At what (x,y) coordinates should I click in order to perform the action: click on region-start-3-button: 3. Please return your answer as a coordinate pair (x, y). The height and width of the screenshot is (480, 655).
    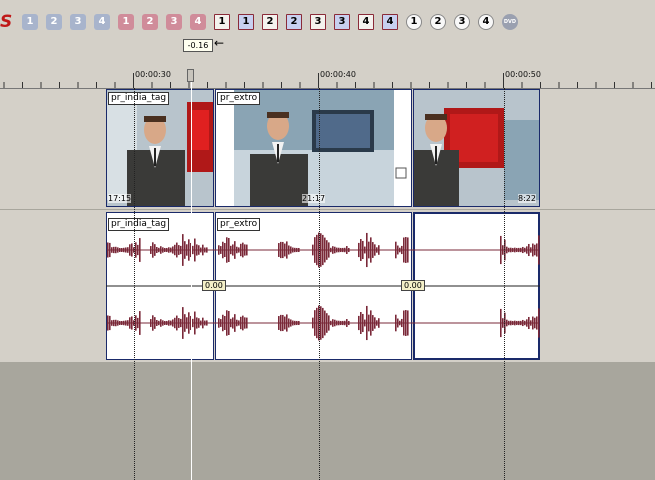
    Looking at the image, I should click on (318, 22).